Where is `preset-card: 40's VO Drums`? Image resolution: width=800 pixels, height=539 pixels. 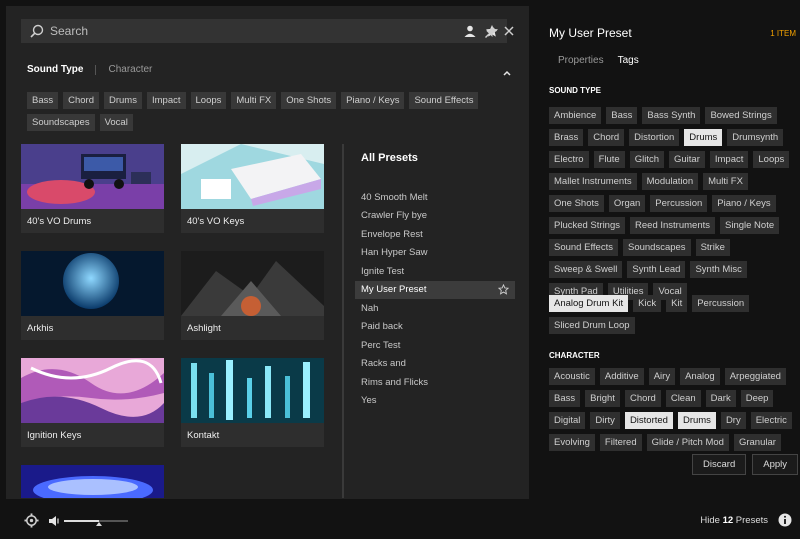 preset-card: 40's VO Drums is located at coordinates (92, 188).